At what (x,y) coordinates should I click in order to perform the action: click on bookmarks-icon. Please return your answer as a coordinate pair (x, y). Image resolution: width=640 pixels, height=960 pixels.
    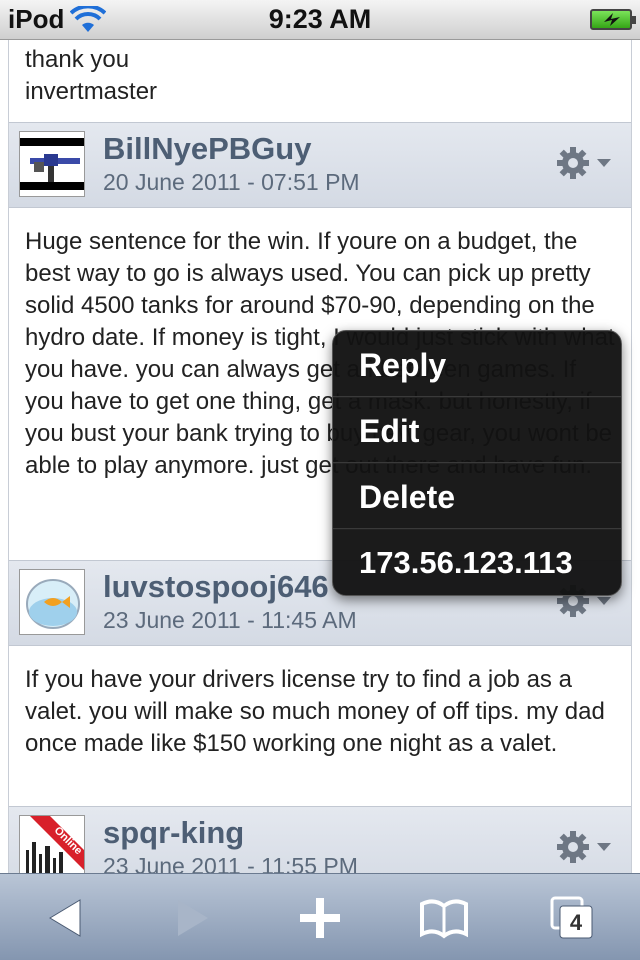
    Looking at the image, I should click on (444, 918).